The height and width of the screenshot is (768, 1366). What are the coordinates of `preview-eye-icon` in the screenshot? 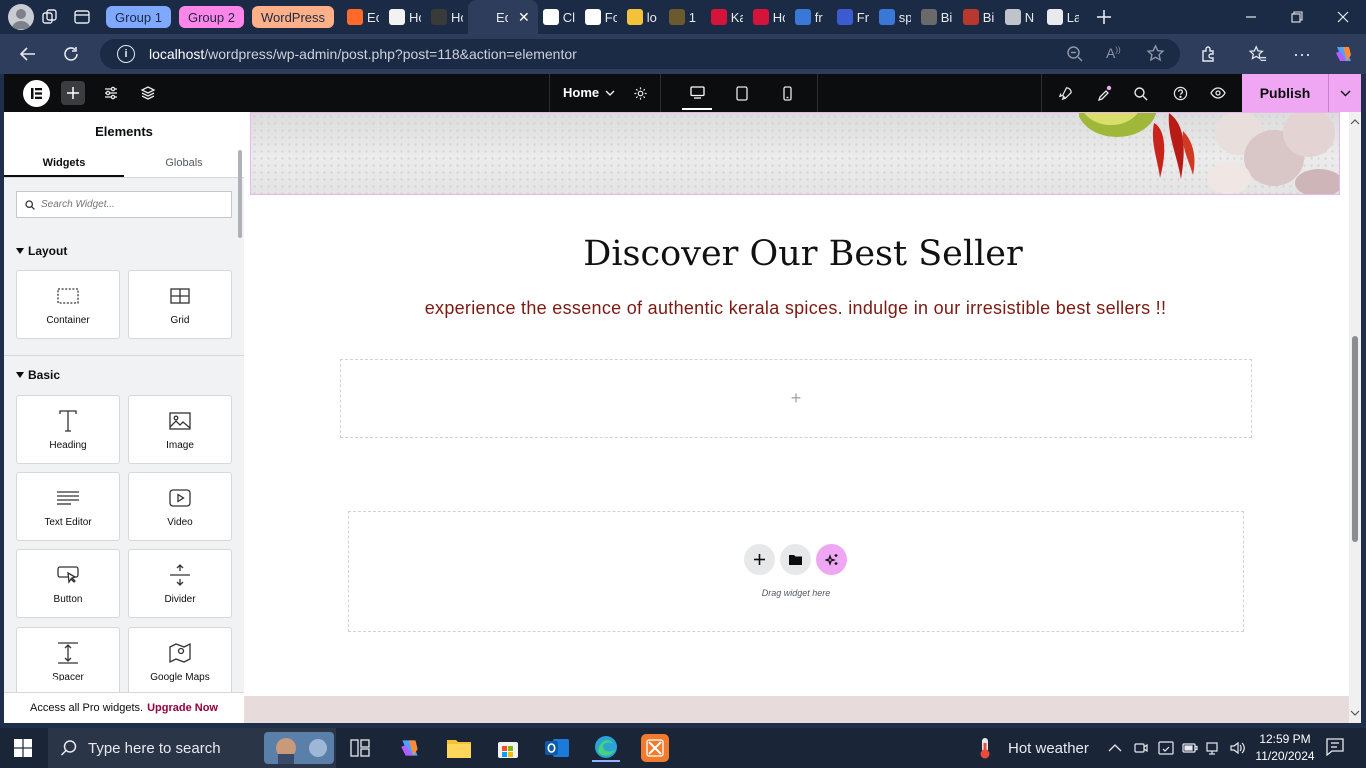 It's located at (1218, 93).